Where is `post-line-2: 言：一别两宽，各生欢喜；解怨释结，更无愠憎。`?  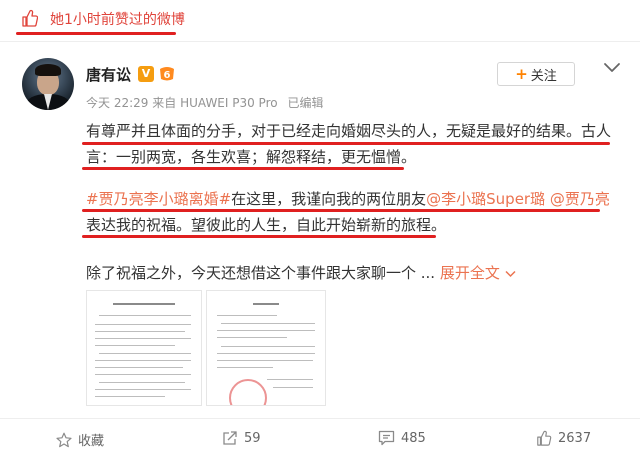 post-line-2: 言：一别两宽，各生欢喜；解怨释结，更无愠憎。 is located at coordinates (251, 157).